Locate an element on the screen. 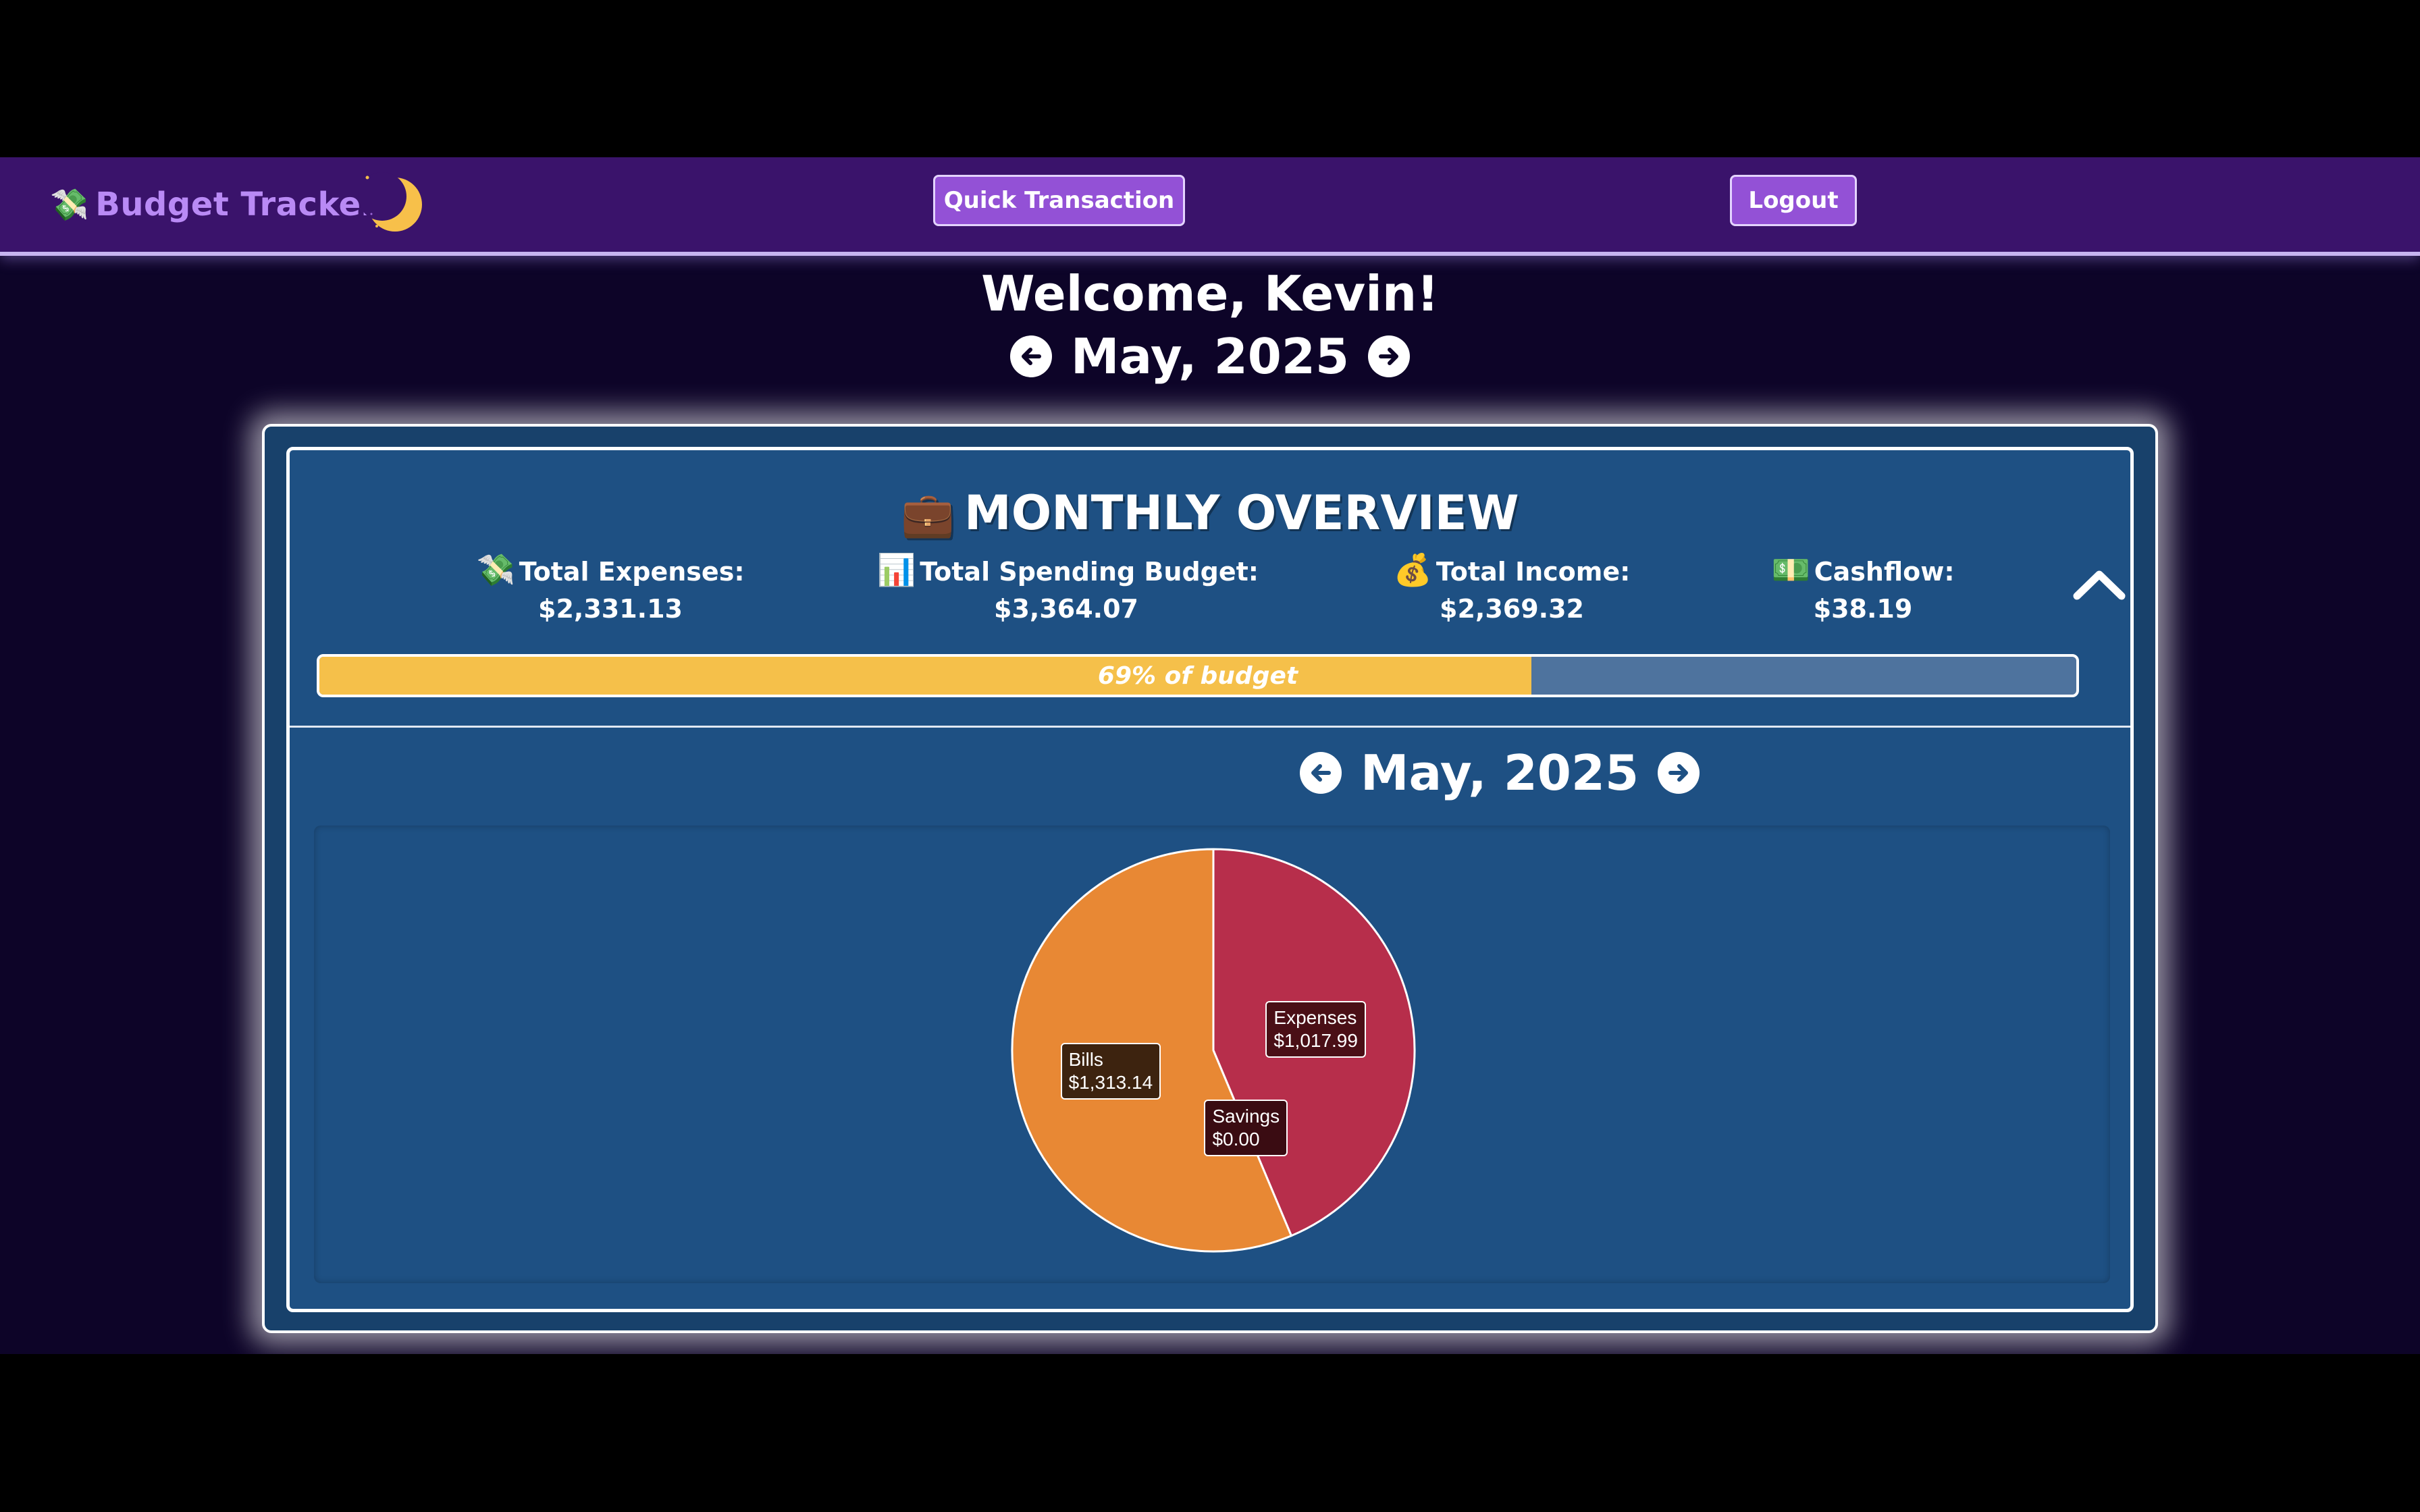 The height and width of the screenshot is (1512, 2420). month-navigator: May, 2025 is located at coordinates (1210, 356).